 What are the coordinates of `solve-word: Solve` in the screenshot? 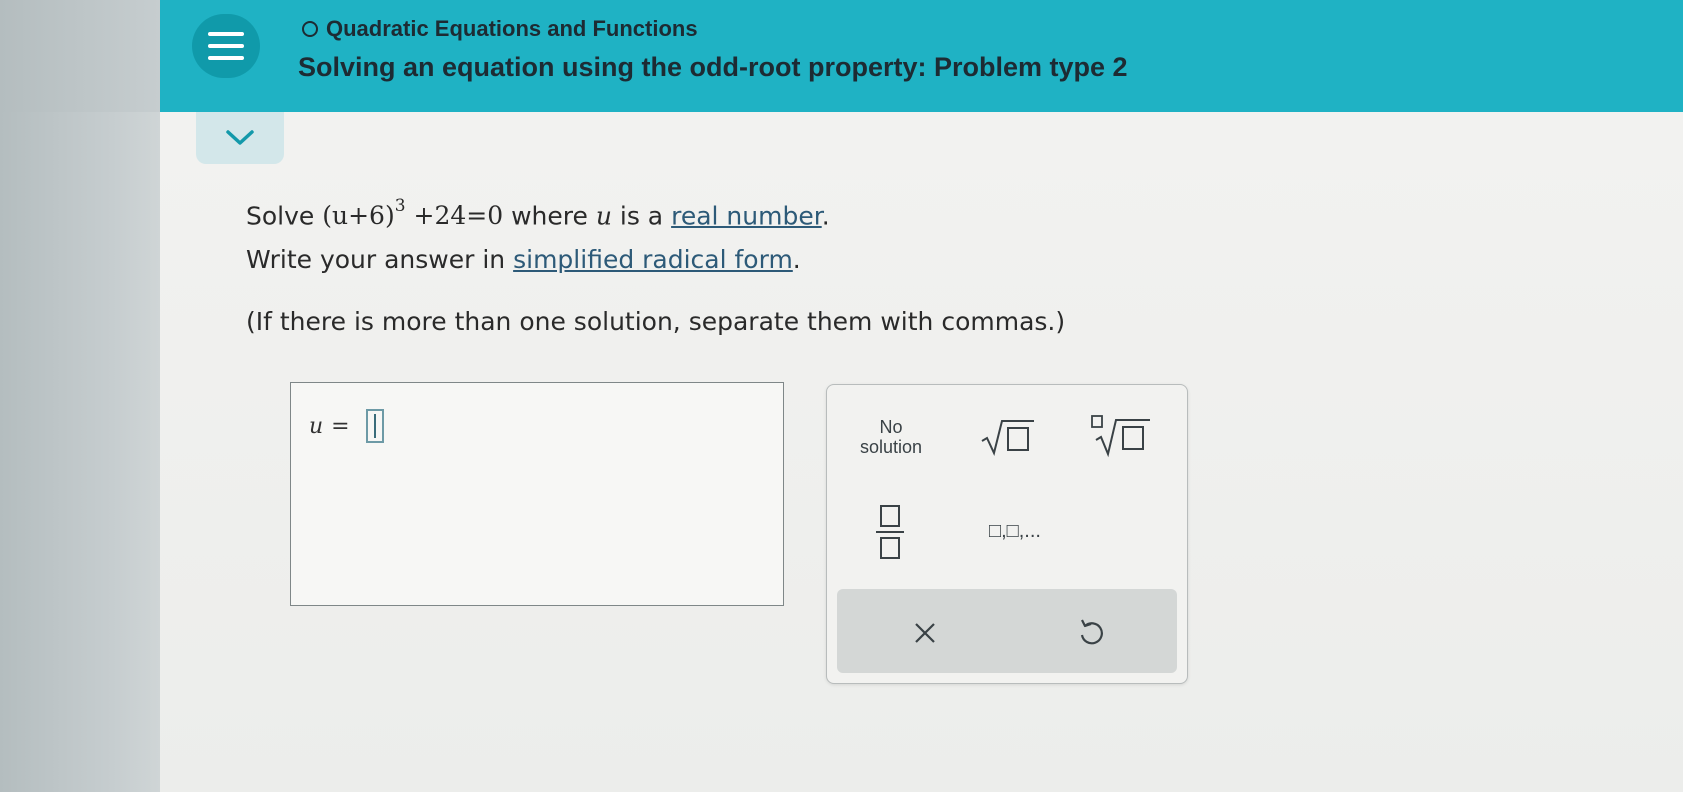 It's located at (280, 216).